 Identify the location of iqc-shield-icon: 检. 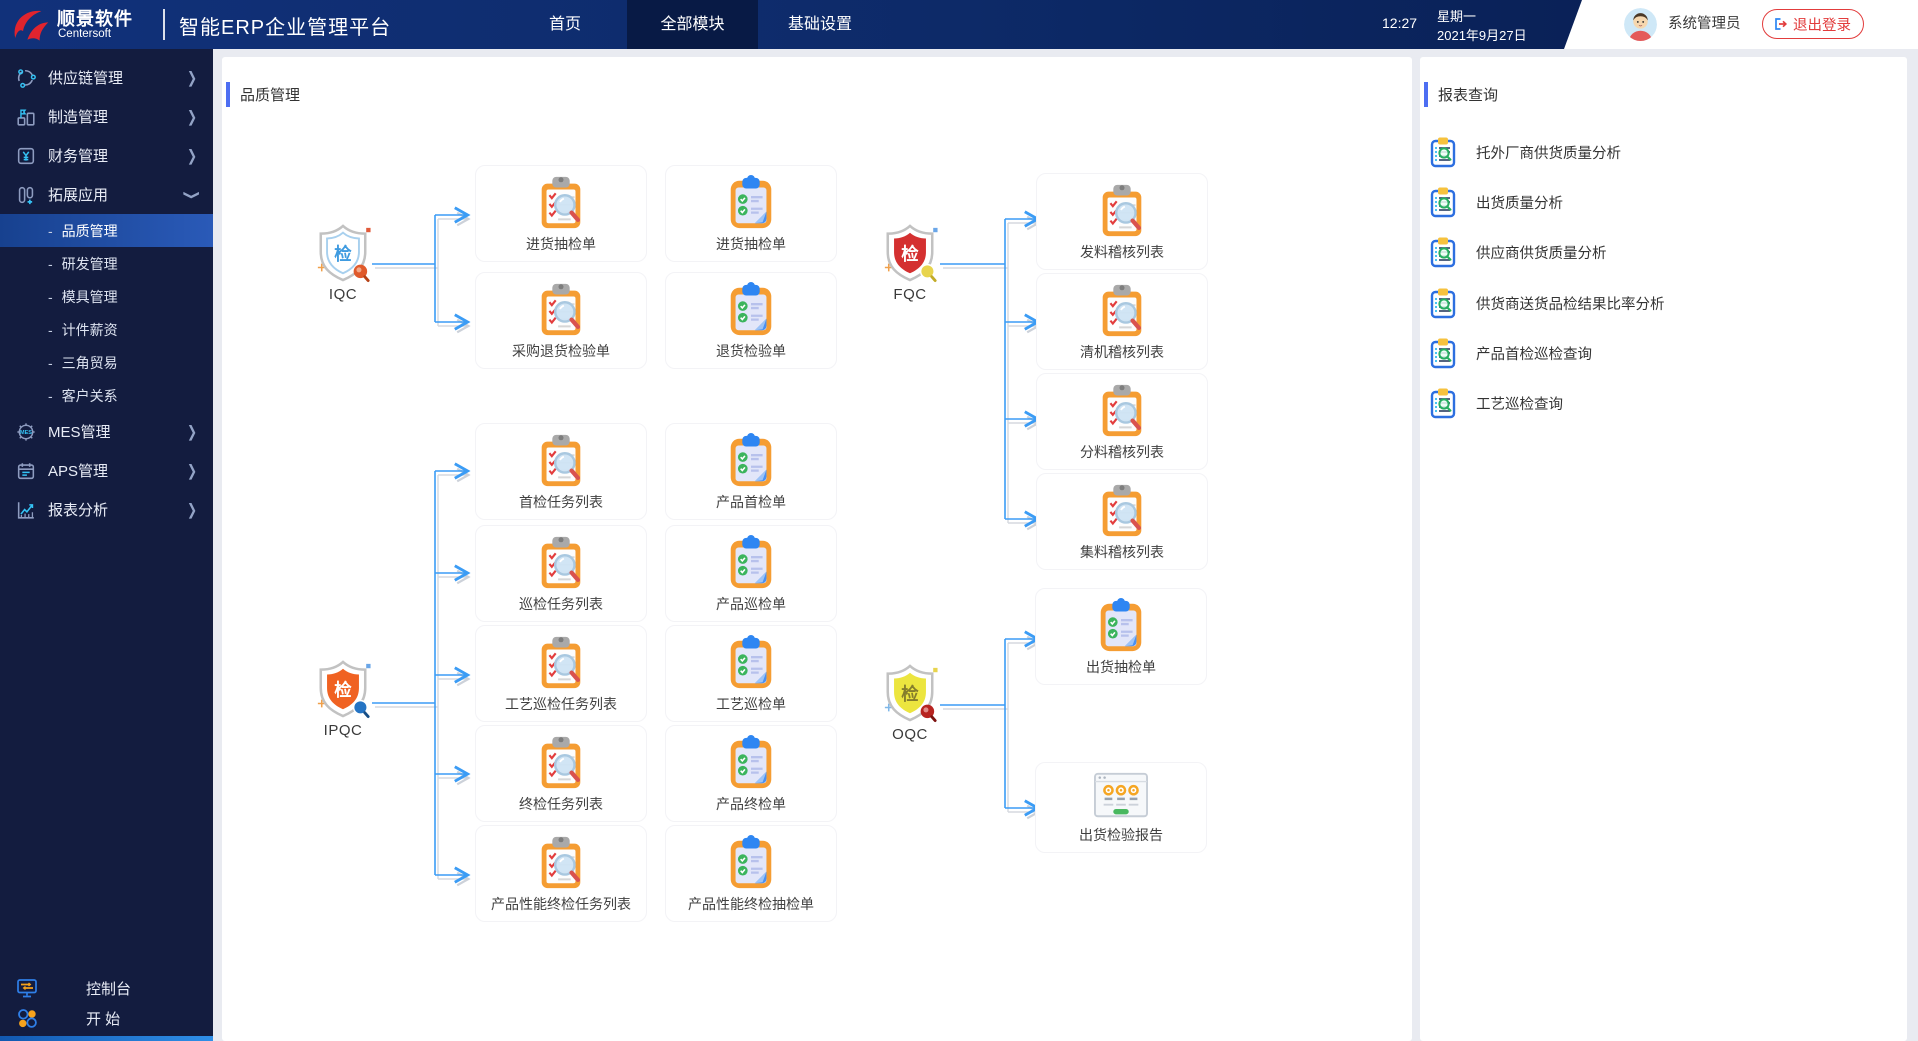
(344, 253).